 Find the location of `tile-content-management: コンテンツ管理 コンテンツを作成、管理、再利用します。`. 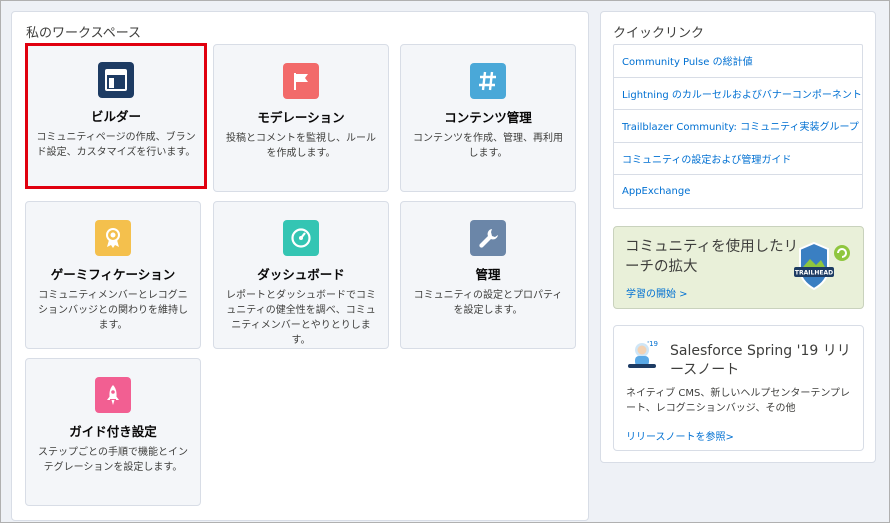

tile-content-management: コンテンツ管理 コンテンツを作成、管理、再利用します。 is located at coordinates (488, 118).